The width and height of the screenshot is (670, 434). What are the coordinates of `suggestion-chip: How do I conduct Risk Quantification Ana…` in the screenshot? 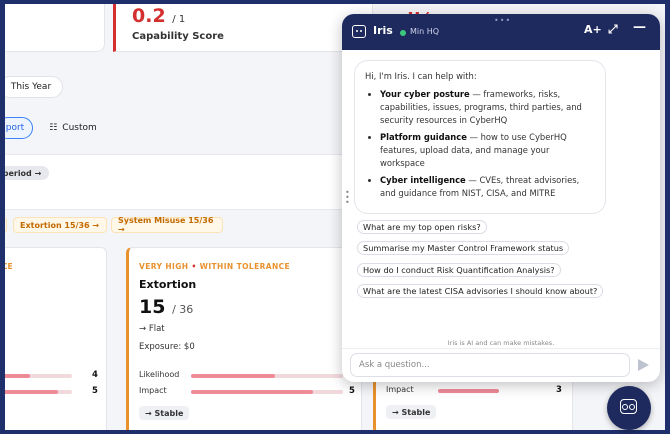 It's located at (459, 270).